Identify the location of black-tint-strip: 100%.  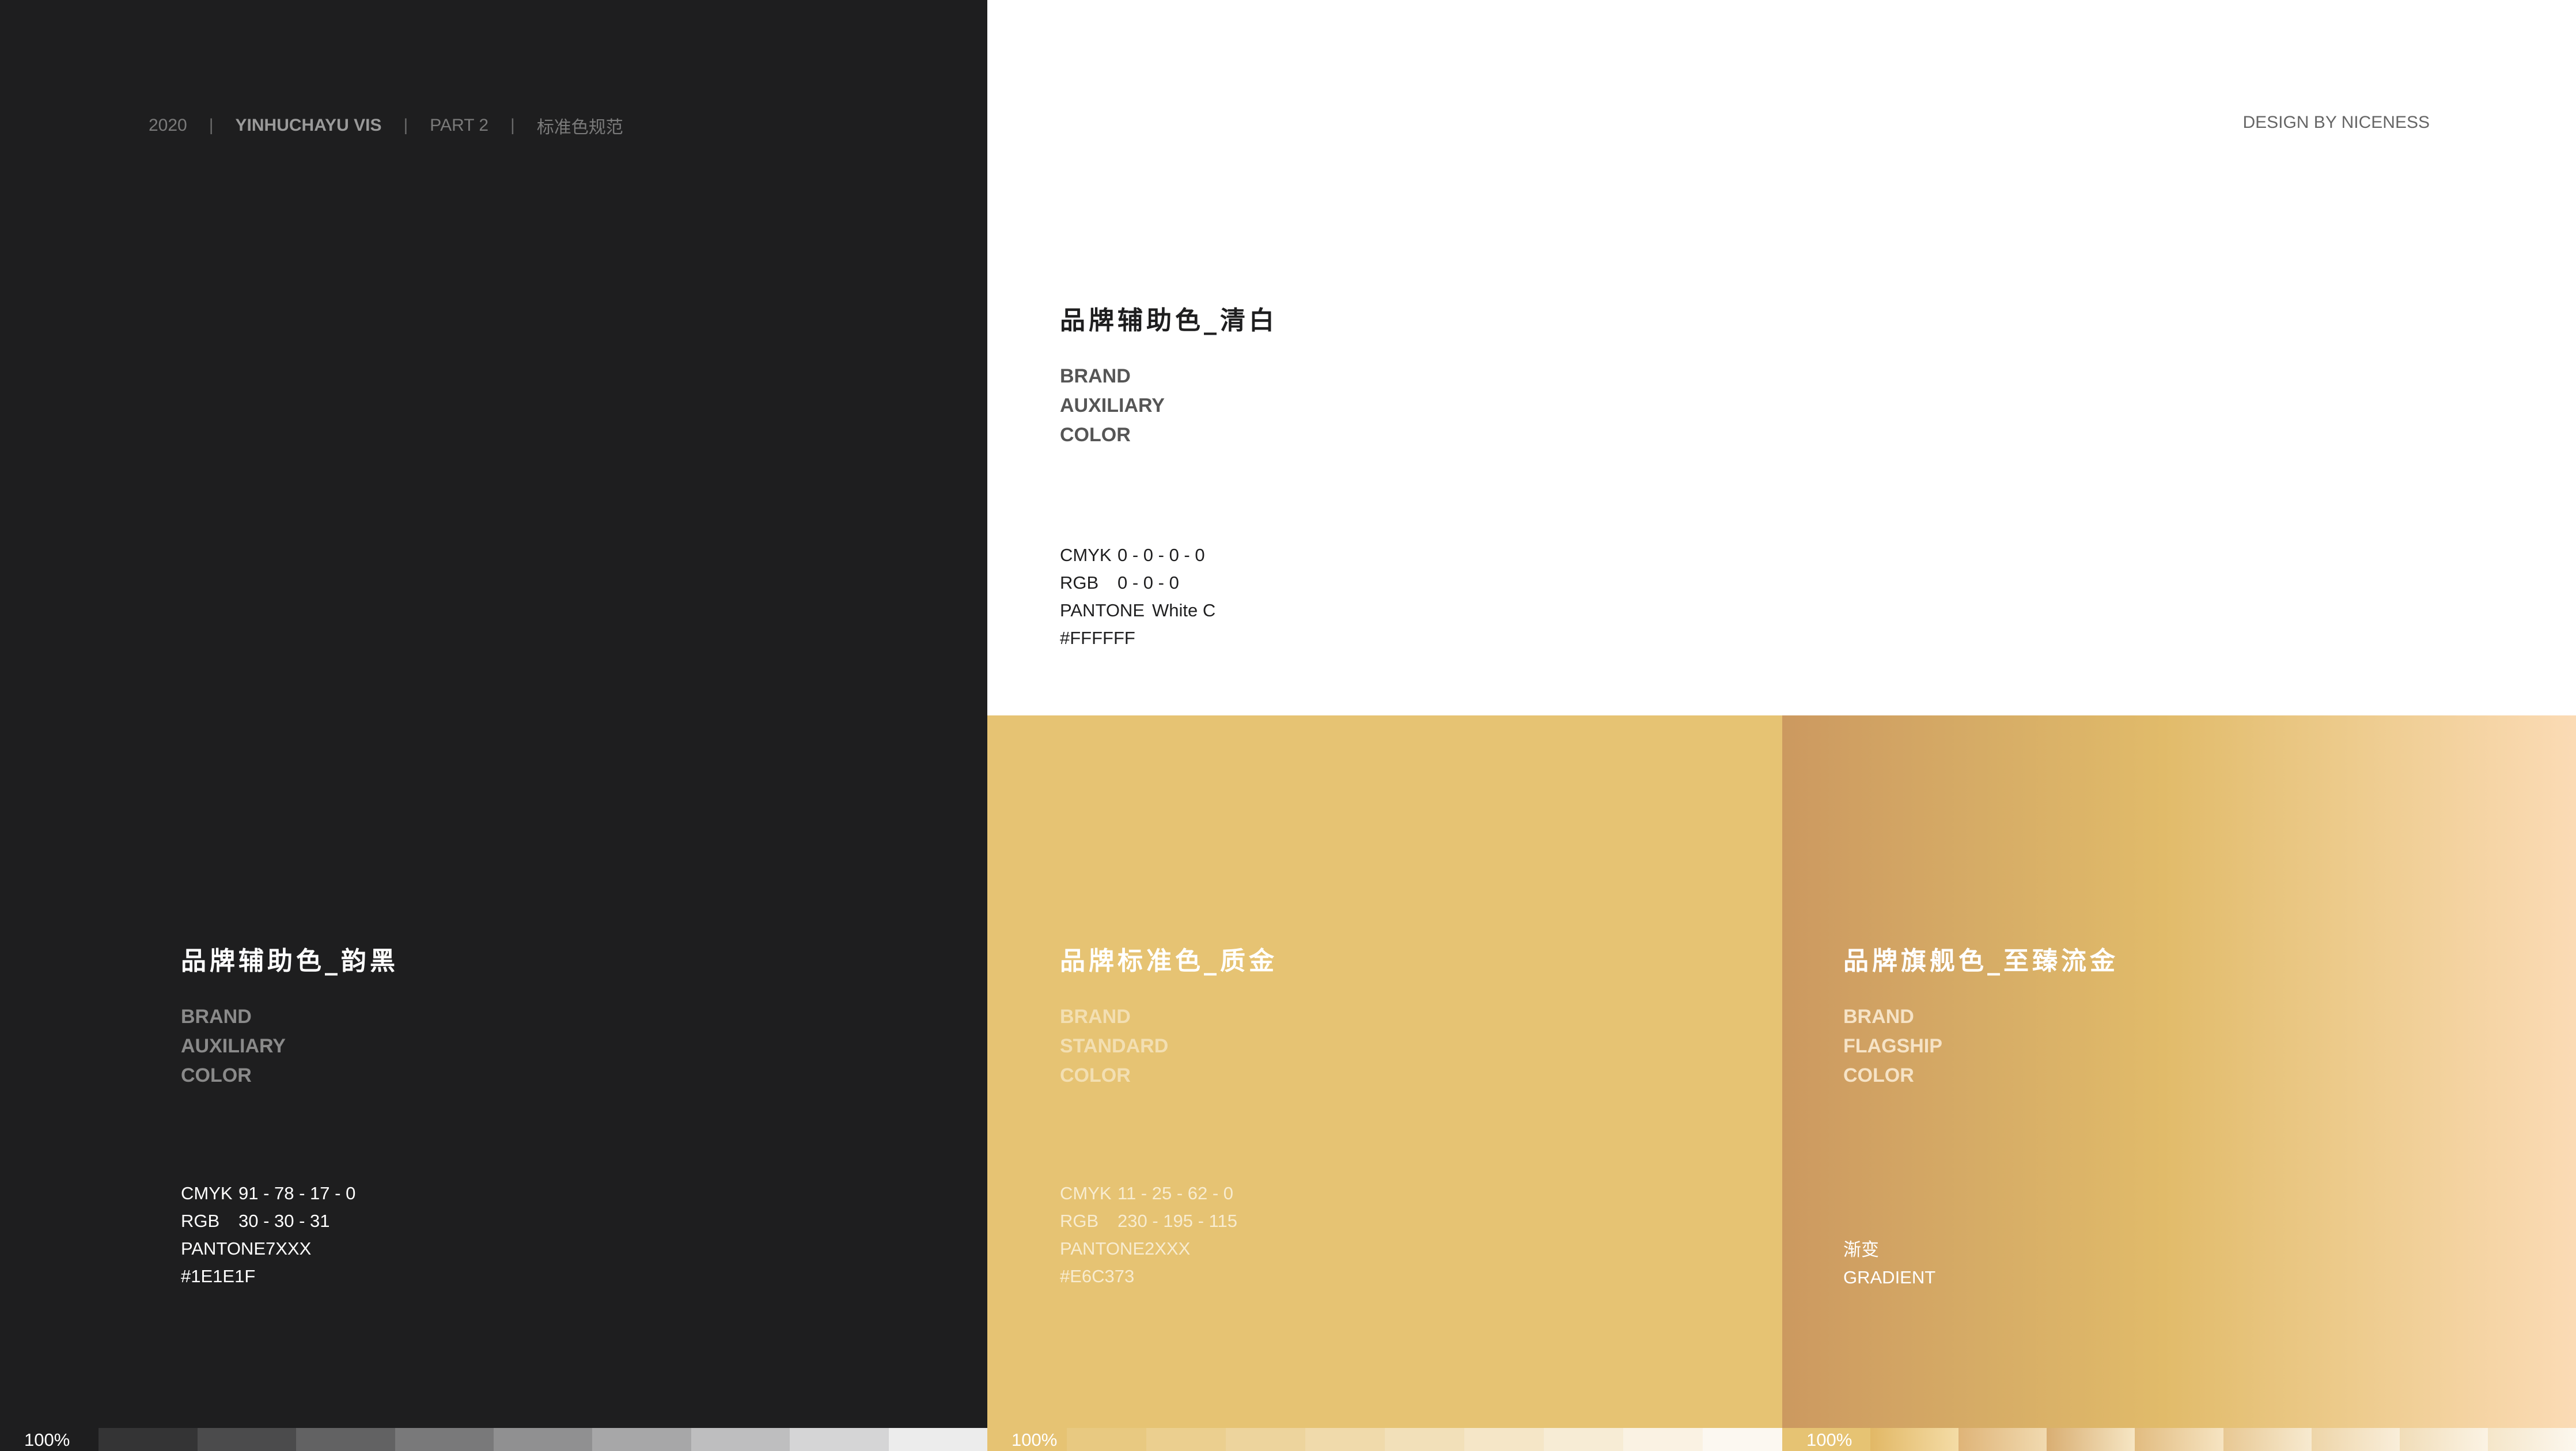
(493, 1439).